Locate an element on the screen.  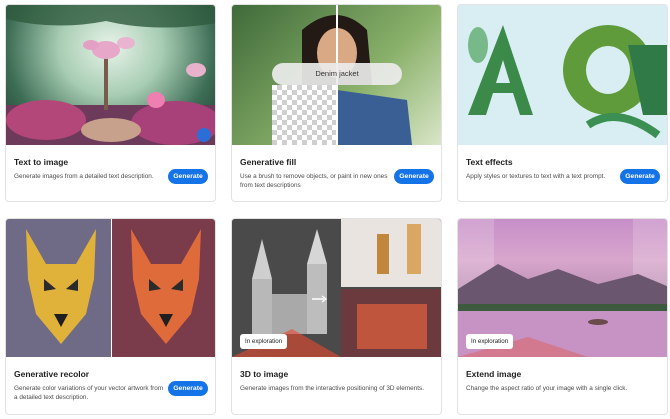
card-title: Text effects is located at coordinates (489, 162).